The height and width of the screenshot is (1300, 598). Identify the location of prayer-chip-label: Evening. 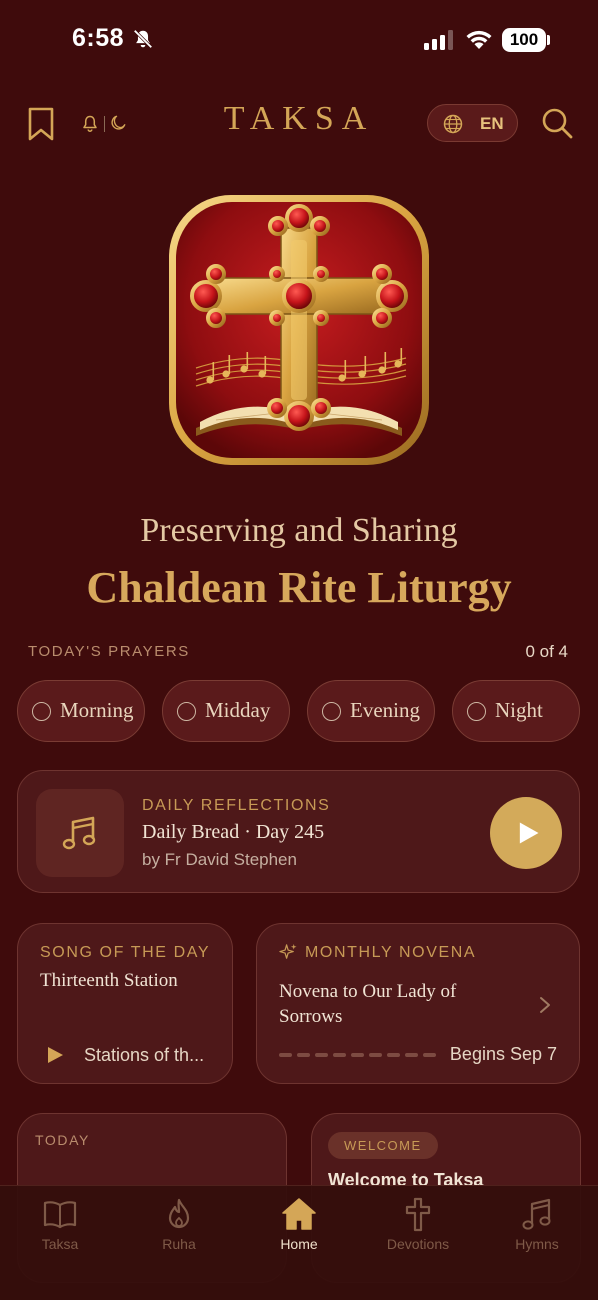
(385, 710).